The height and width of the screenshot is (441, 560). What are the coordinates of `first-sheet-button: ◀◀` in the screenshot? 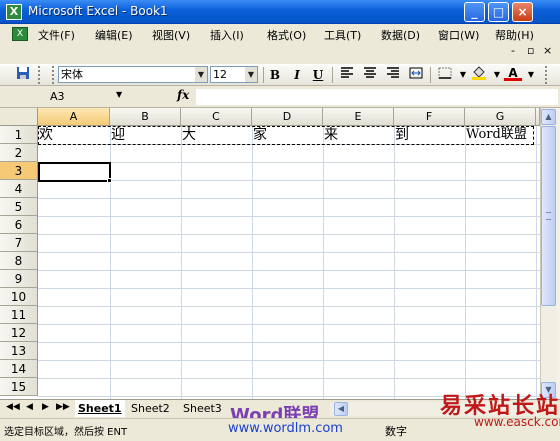 It's located at (13, 407).